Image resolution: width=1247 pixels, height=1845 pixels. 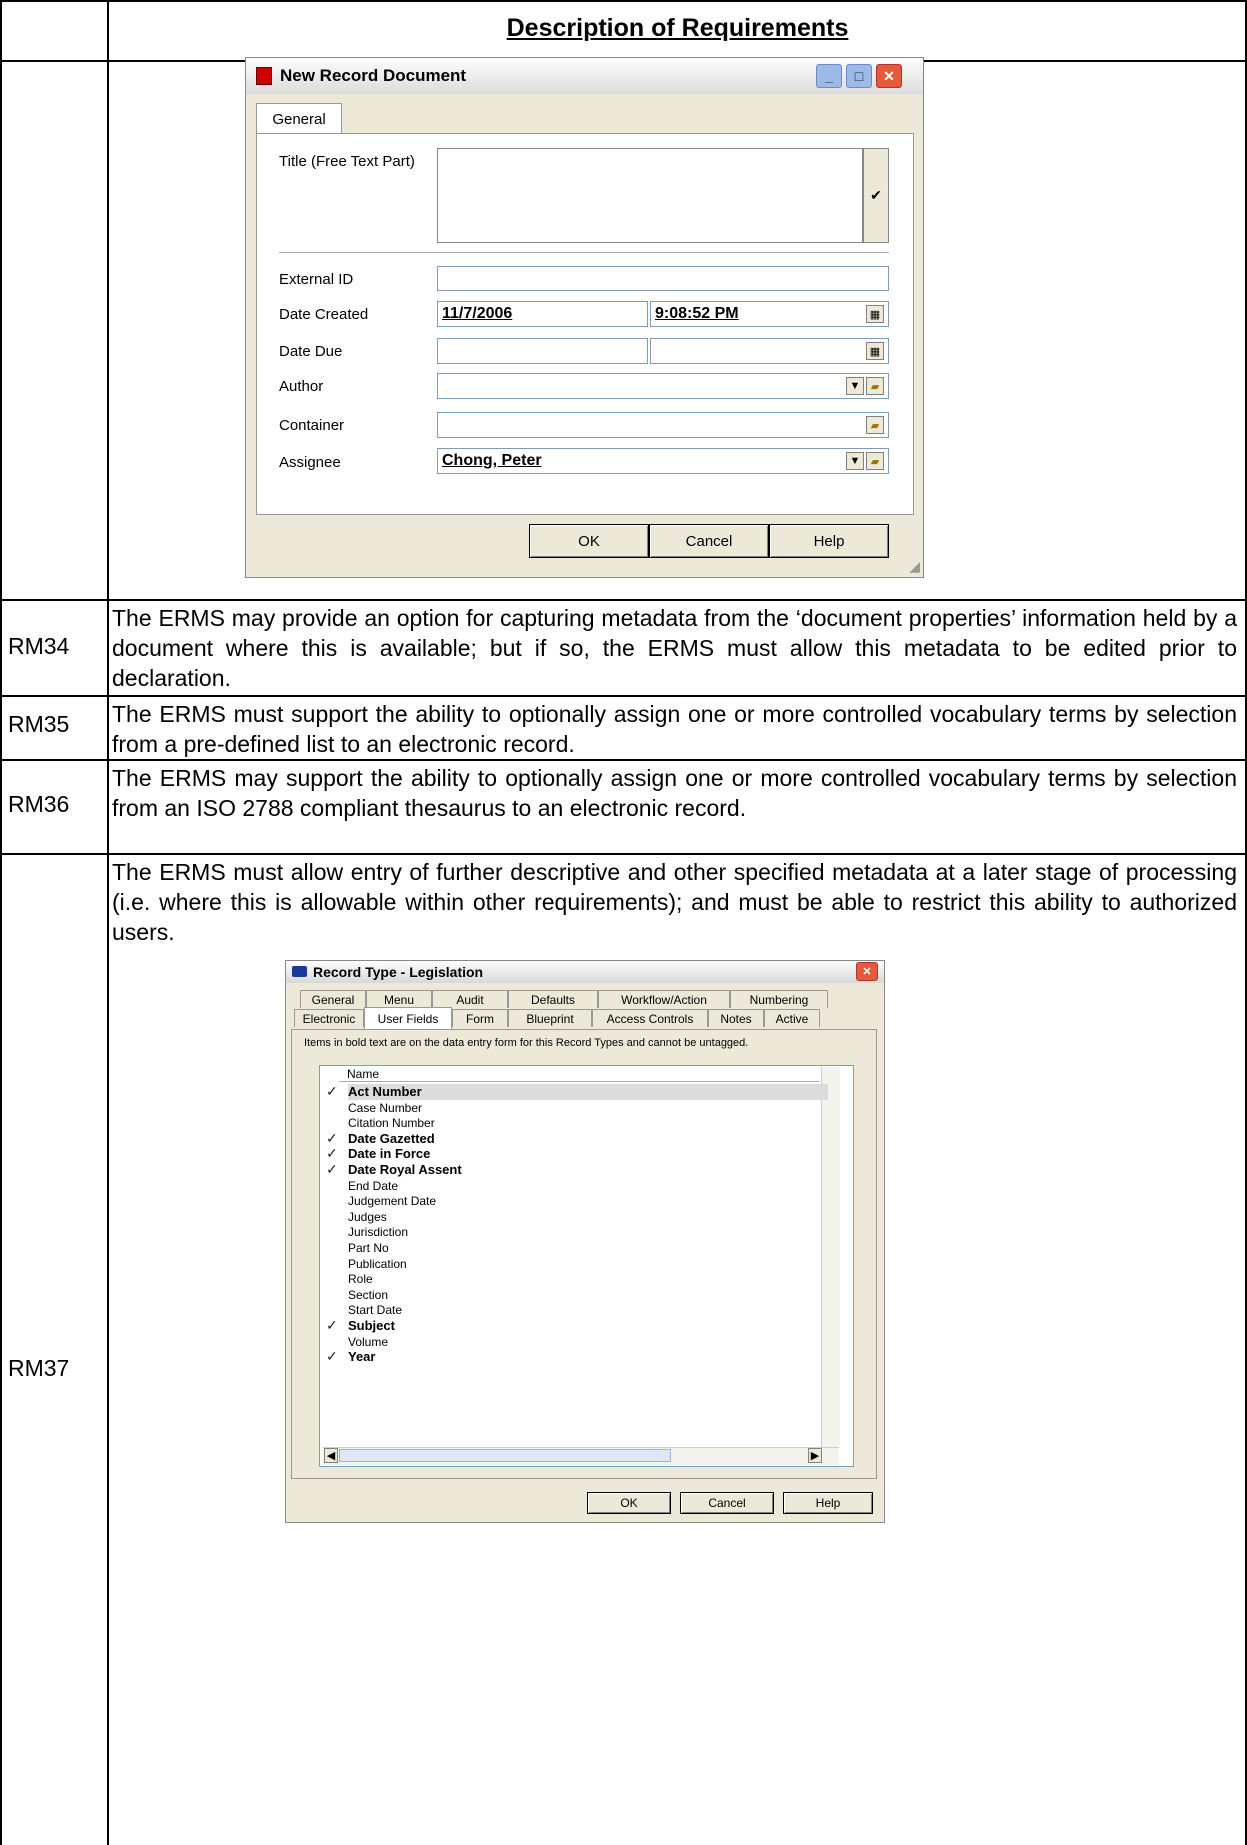 I want to click on spellcheck-icon: ✔, so click(x=876, y=195).